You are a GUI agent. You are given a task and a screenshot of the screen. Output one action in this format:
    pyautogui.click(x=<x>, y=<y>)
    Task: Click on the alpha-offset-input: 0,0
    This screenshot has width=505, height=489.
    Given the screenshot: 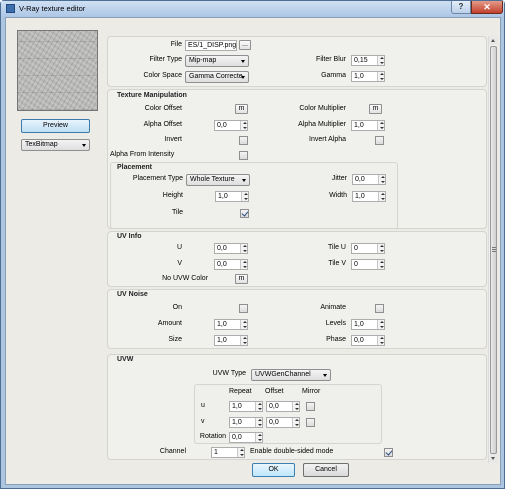 What is the action you would take?
    pyautogui.click(x=231, y=125)
    